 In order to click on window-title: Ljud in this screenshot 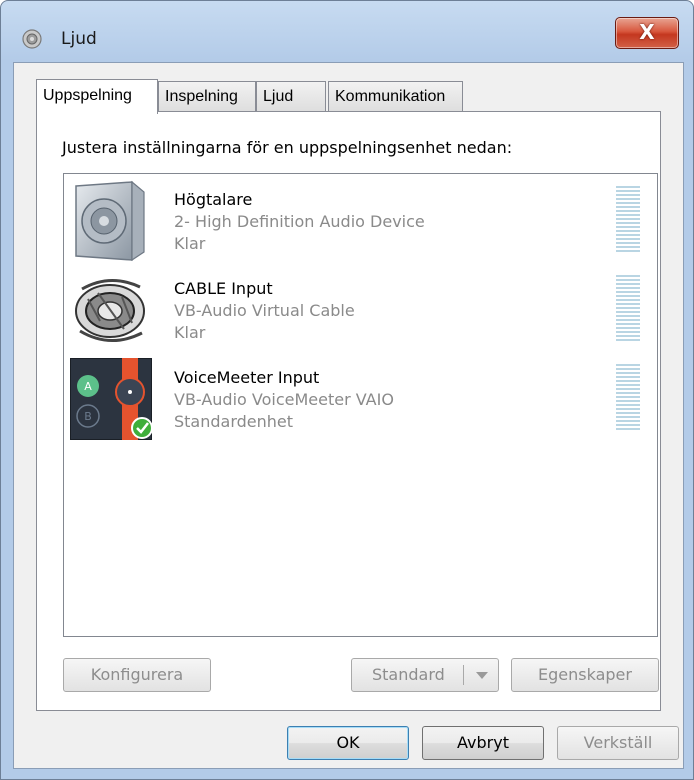, I will do `click(79, 39)`.